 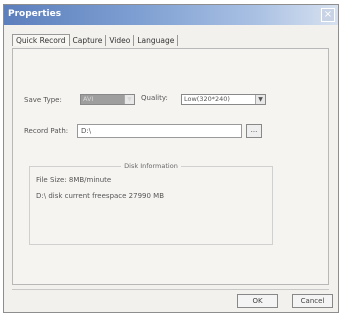 I want to click on dialog-title: Properties, so click(x=35, y=14).